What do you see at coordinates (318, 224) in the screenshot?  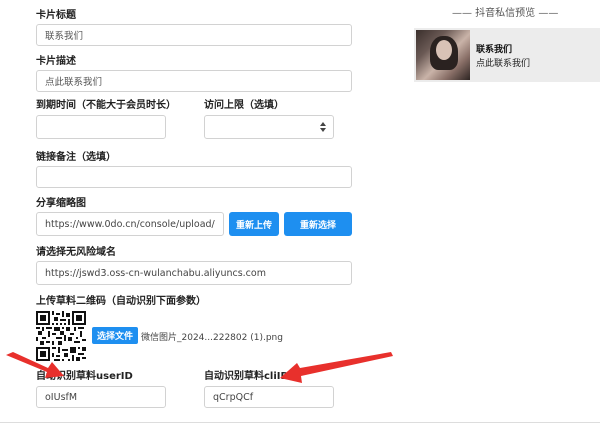 I see `reselect-button: 重新选择` at bounding box center [318, 224].